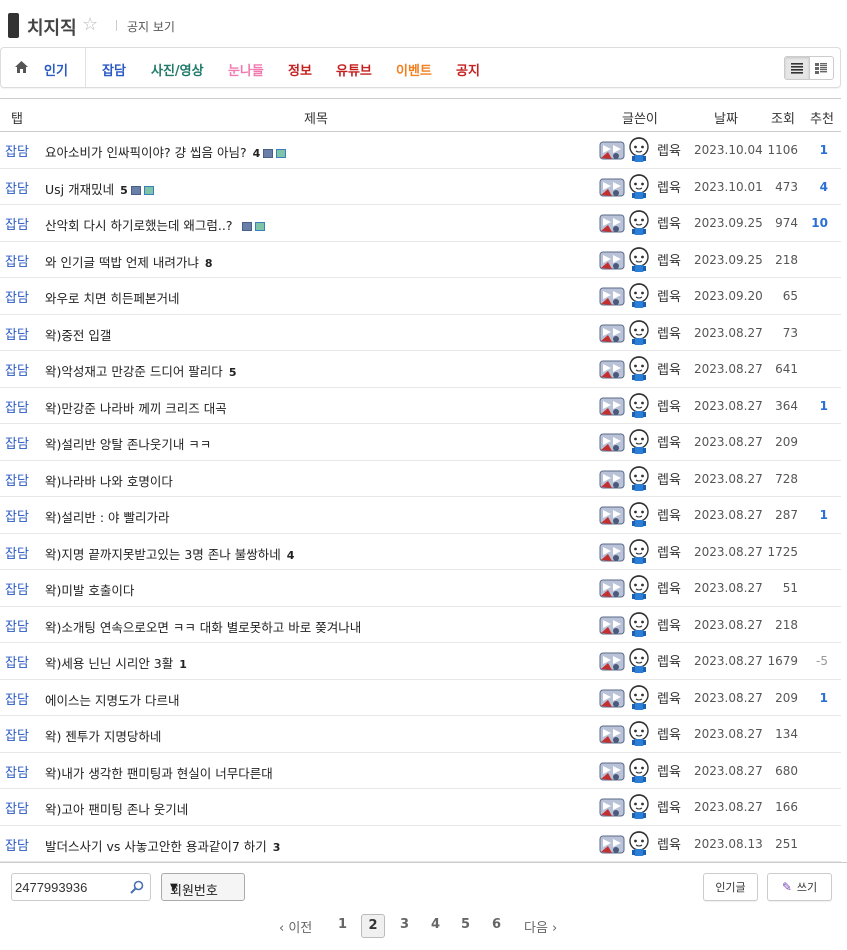  What do you see at coordinates (112, 298) in the screenshot?
I see `post-subject: 와우로 치면 히든페본거네` at bounding box center [112, 298].